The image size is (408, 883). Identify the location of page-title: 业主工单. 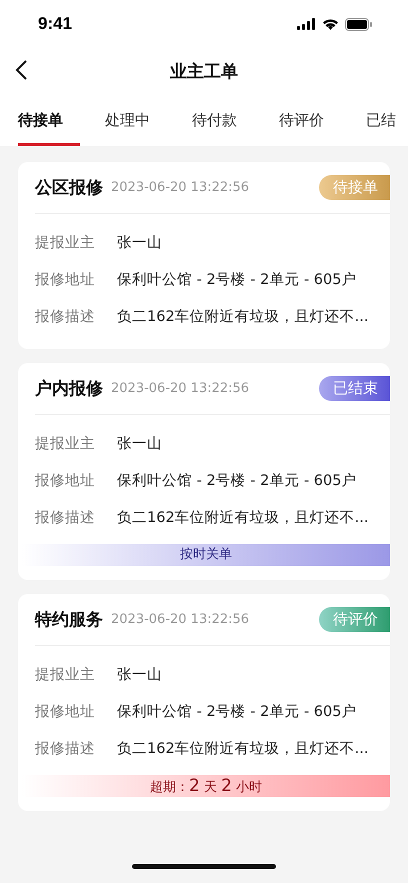
(204, 71).